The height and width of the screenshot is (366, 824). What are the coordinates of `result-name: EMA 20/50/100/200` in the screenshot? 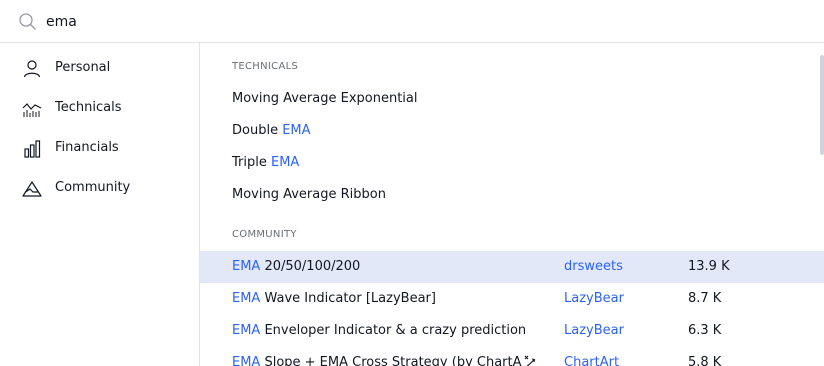 It's located at (296, 266).